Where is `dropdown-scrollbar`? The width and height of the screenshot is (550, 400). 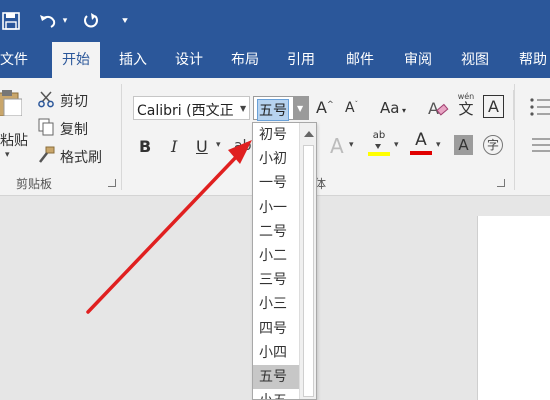 dropdown-scrollbar is located at coordinates (307, 261).